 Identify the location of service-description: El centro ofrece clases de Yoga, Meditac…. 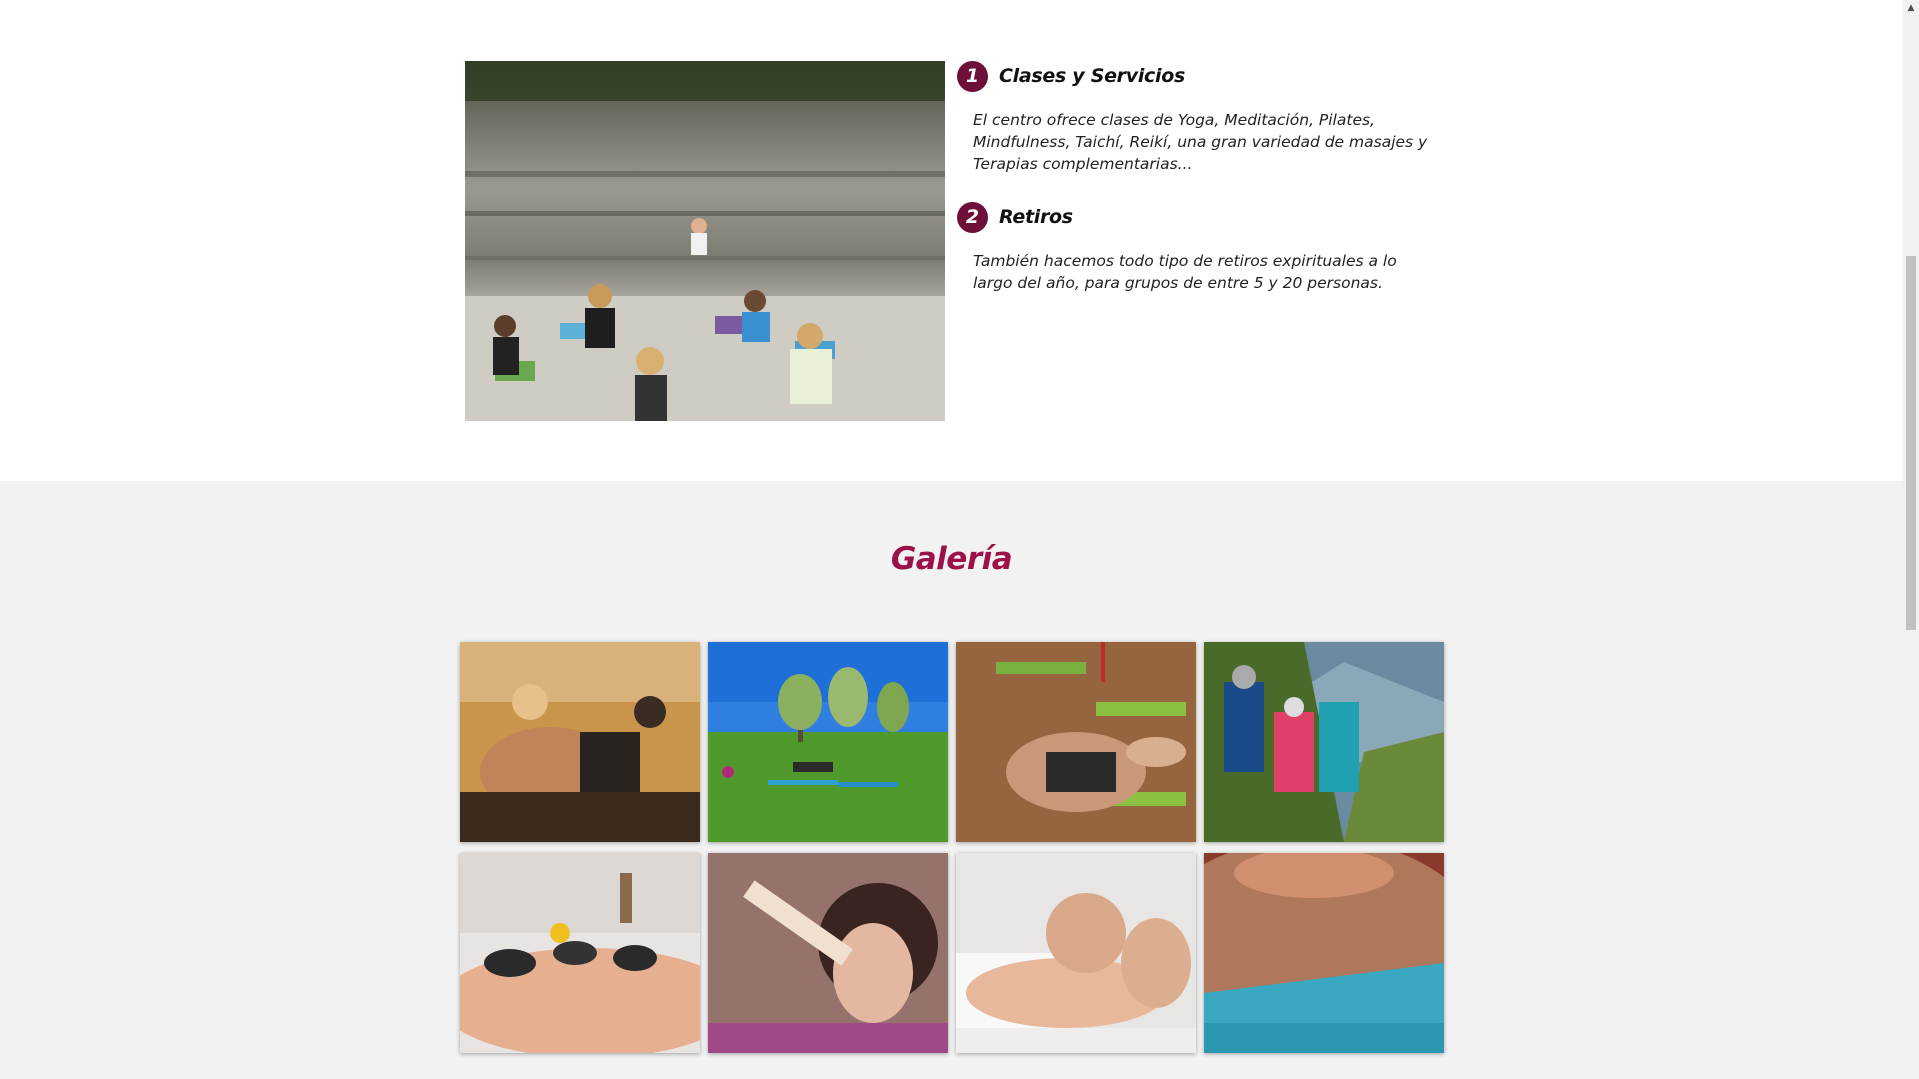
(1200, 142).